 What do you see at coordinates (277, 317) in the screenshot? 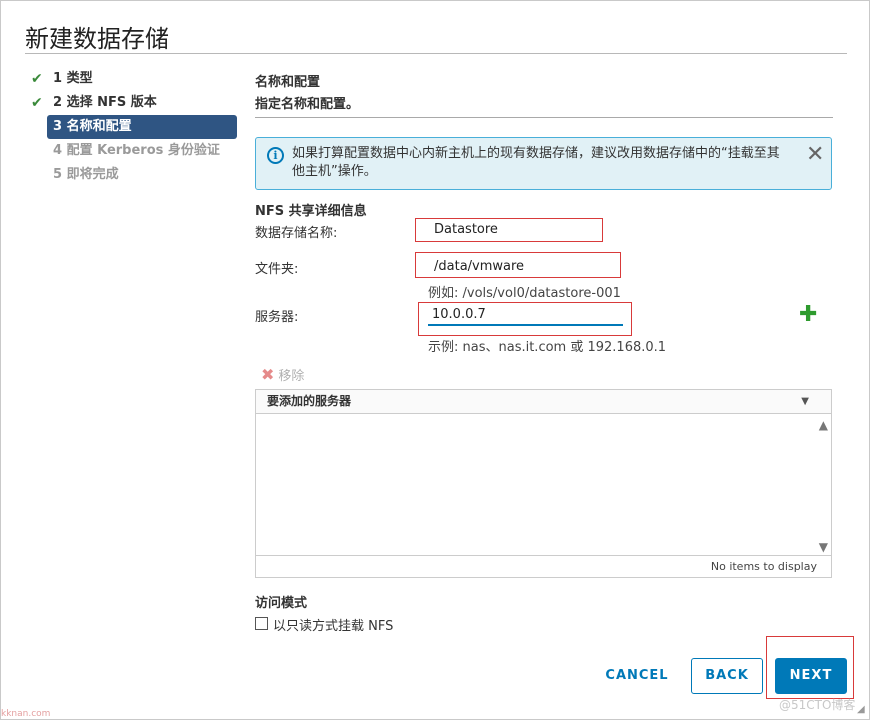
I see `server-label: 服务器:` at bounding box center [277, 317].